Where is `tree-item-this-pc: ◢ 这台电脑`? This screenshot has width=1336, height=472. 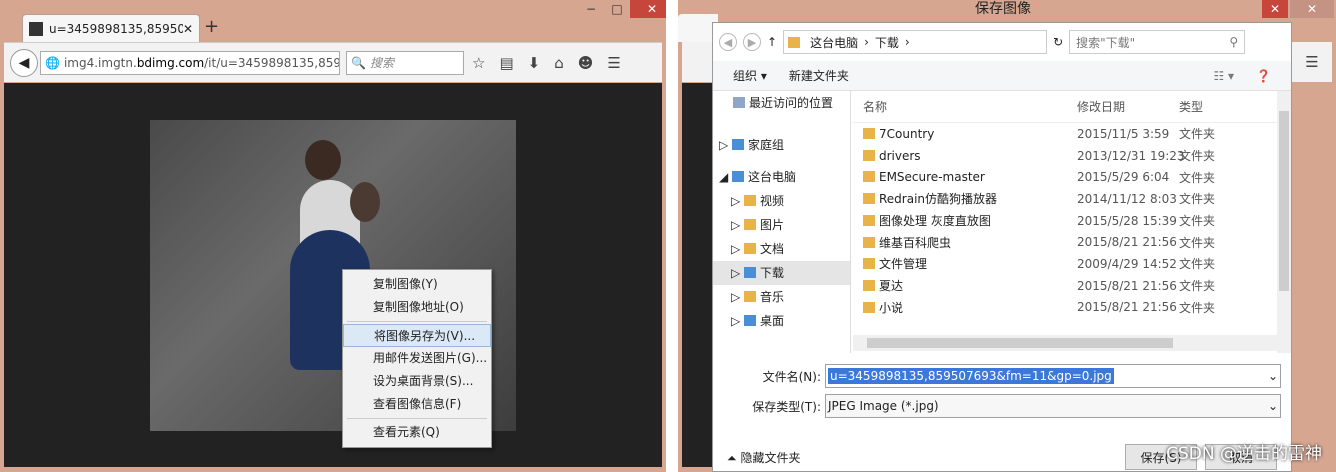 tree-item-this-pc: ◢ 这台电脑 is located at coordinates (781, 177).